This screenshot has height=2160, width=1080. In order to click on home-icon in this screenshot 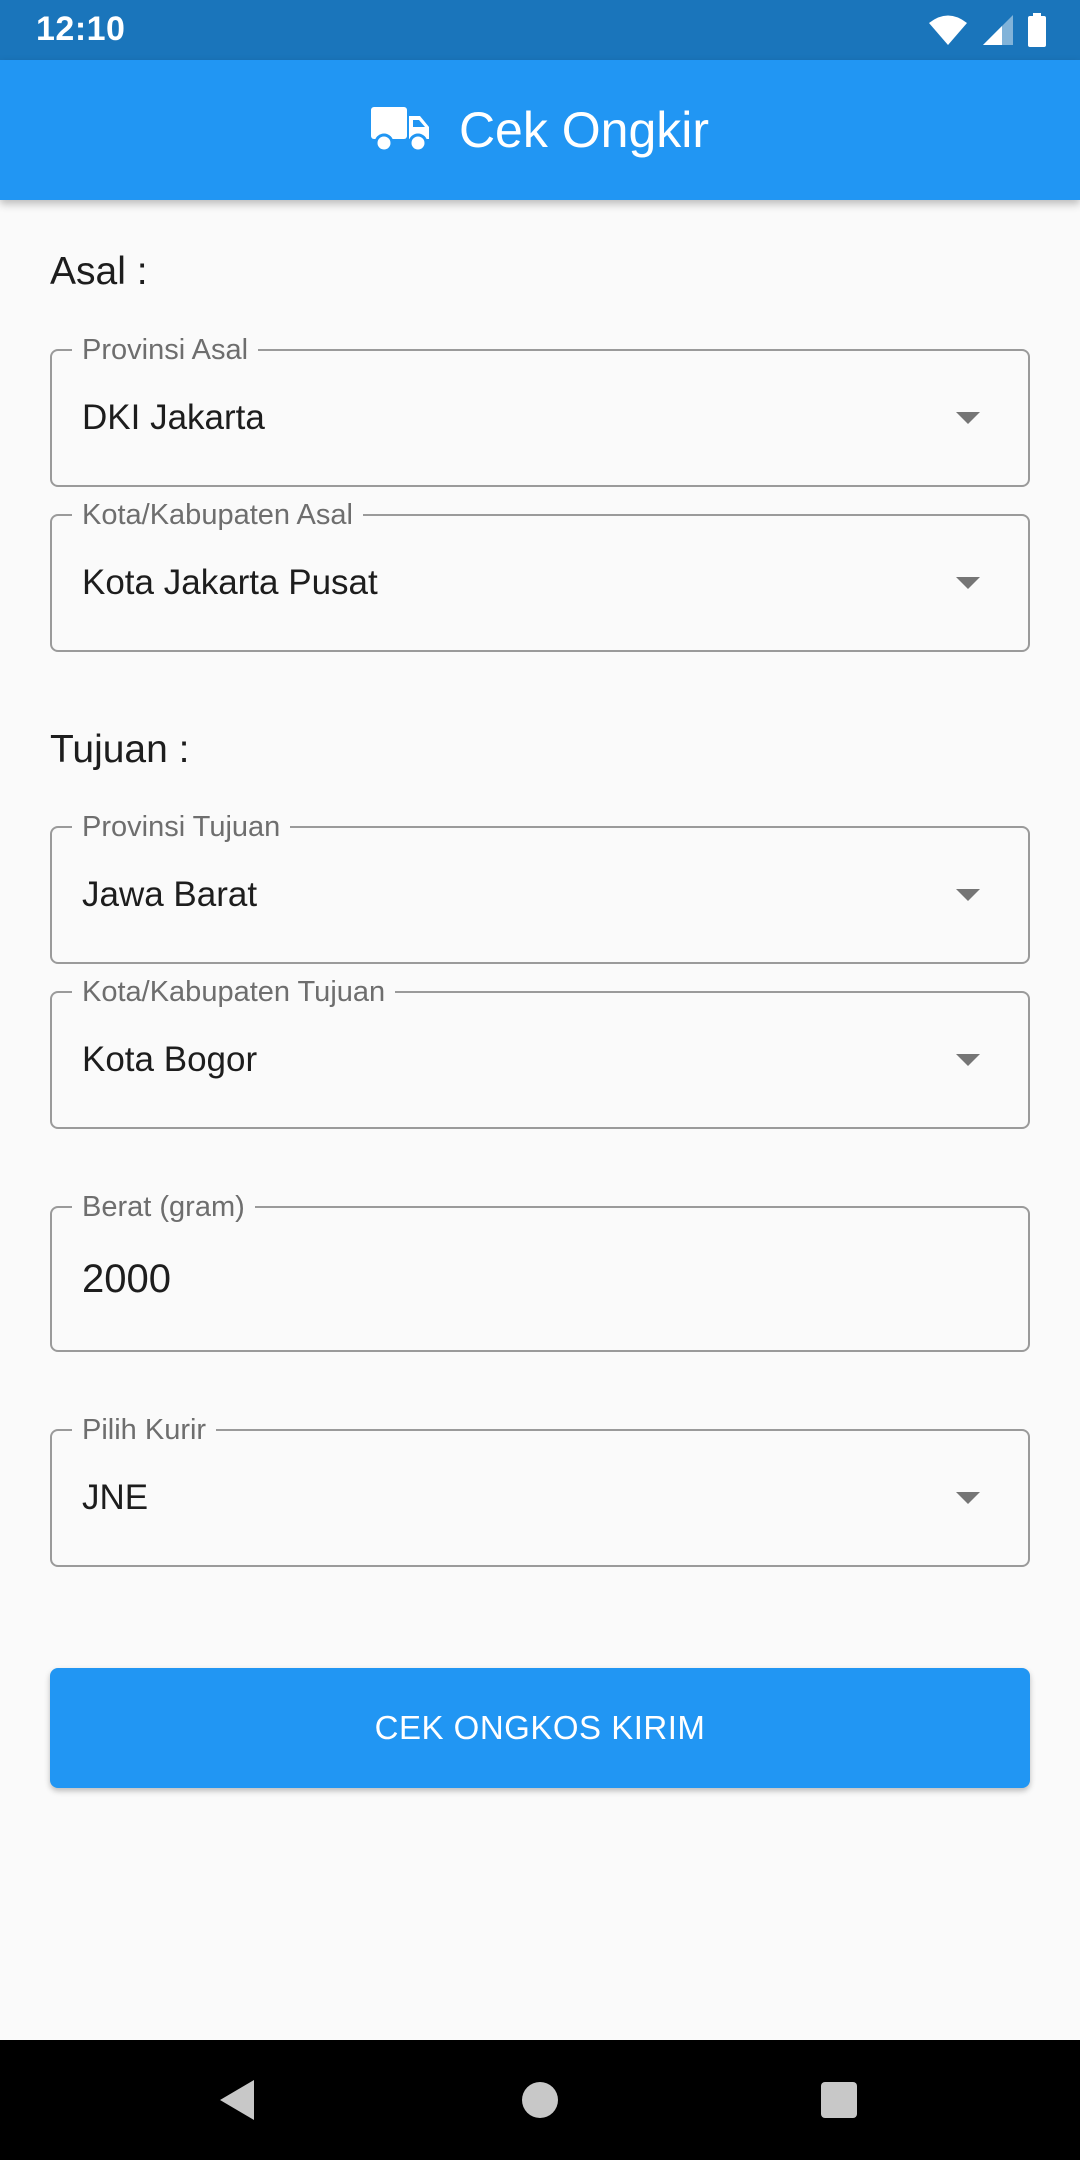, I will do `click(540, 2100)`.